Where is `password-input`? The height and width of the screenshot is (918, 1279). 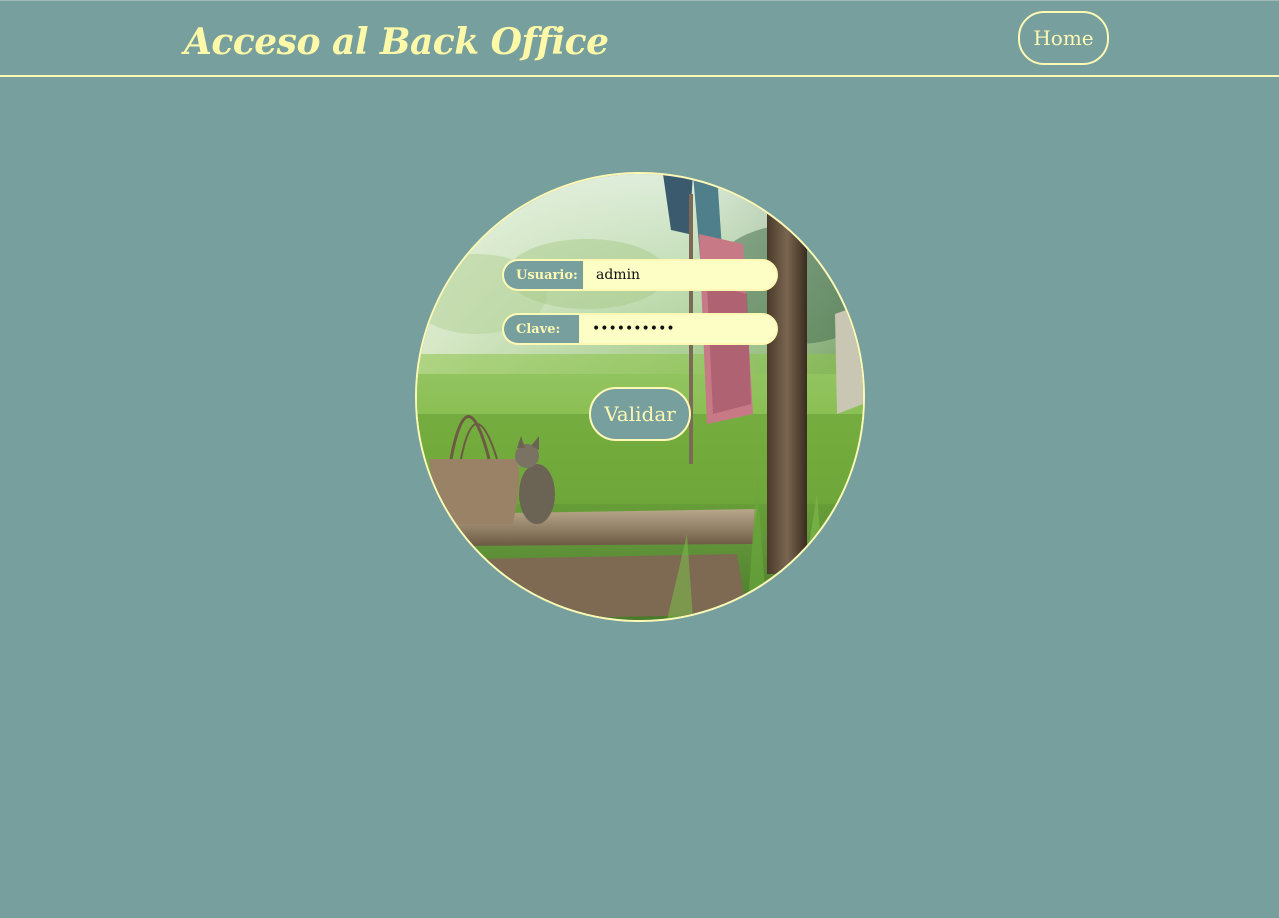
password-input is located at coordinates (678, 329).